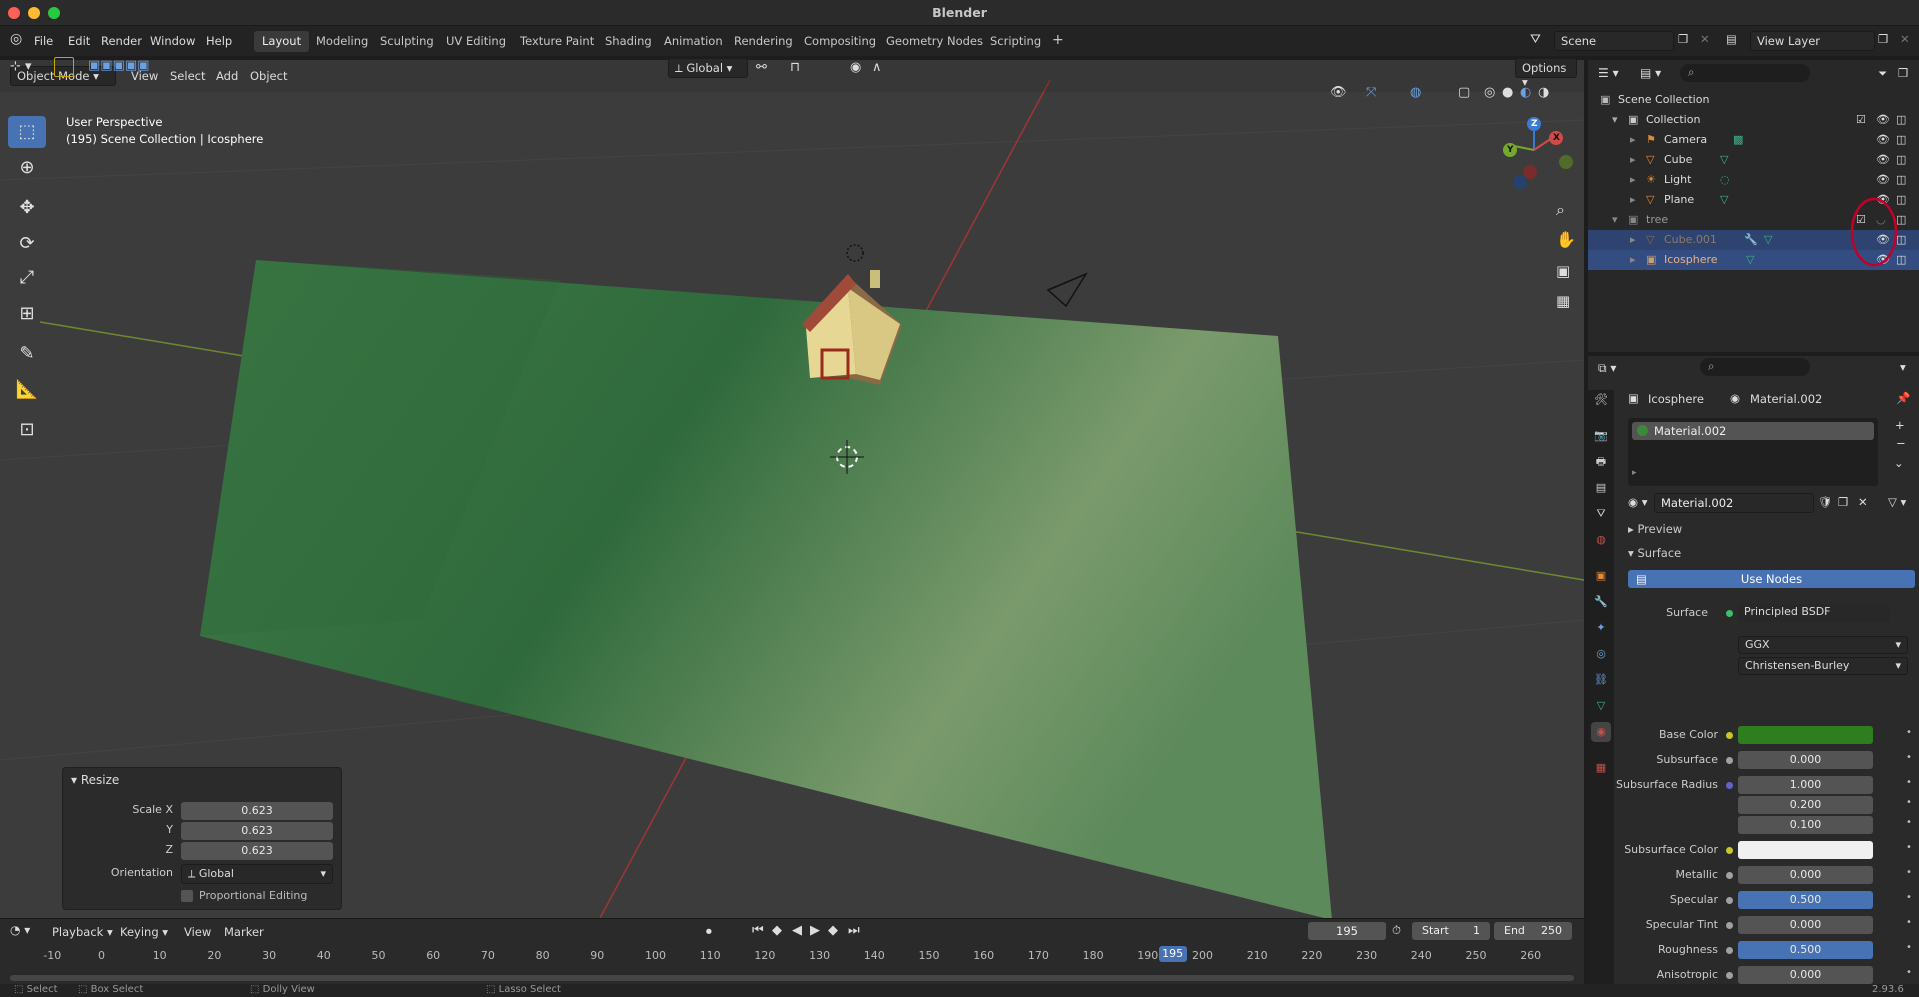 Image resolution: width=1919 pixels, height=997 pixels. I want to click on expand-cube-001-icon: ▸, so click(1633, 240).